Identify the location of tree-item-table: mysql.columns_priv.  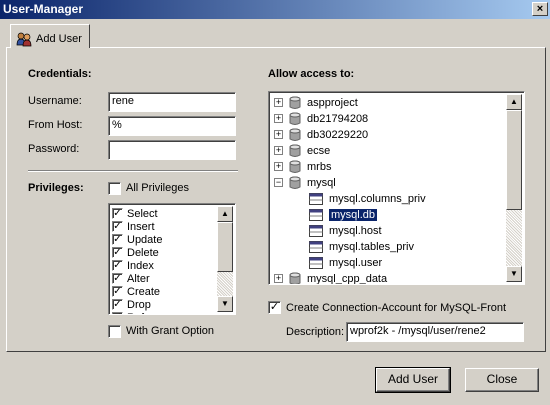
(367, 198).